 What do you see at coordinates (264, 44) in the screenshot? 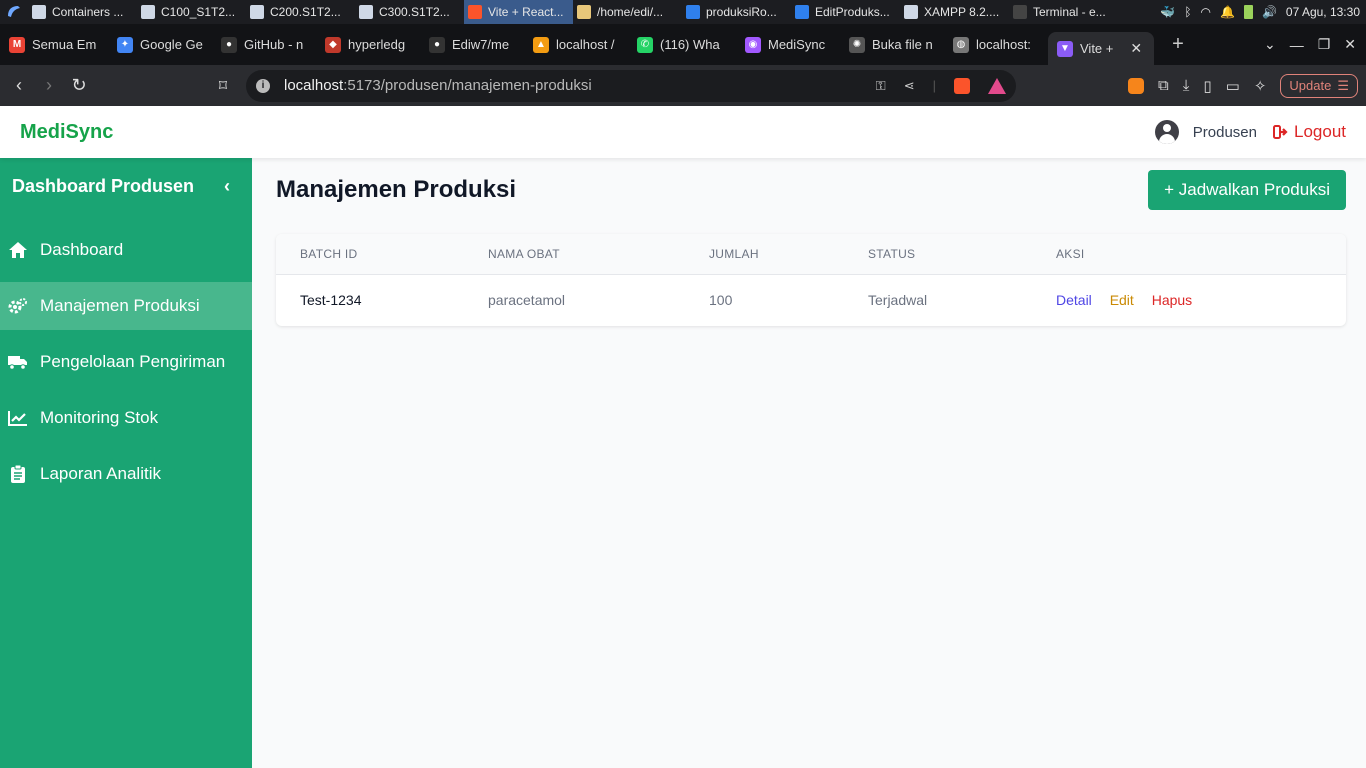
I see `browser-tab: ● GitHub - n` at bounding box center [264, 44].